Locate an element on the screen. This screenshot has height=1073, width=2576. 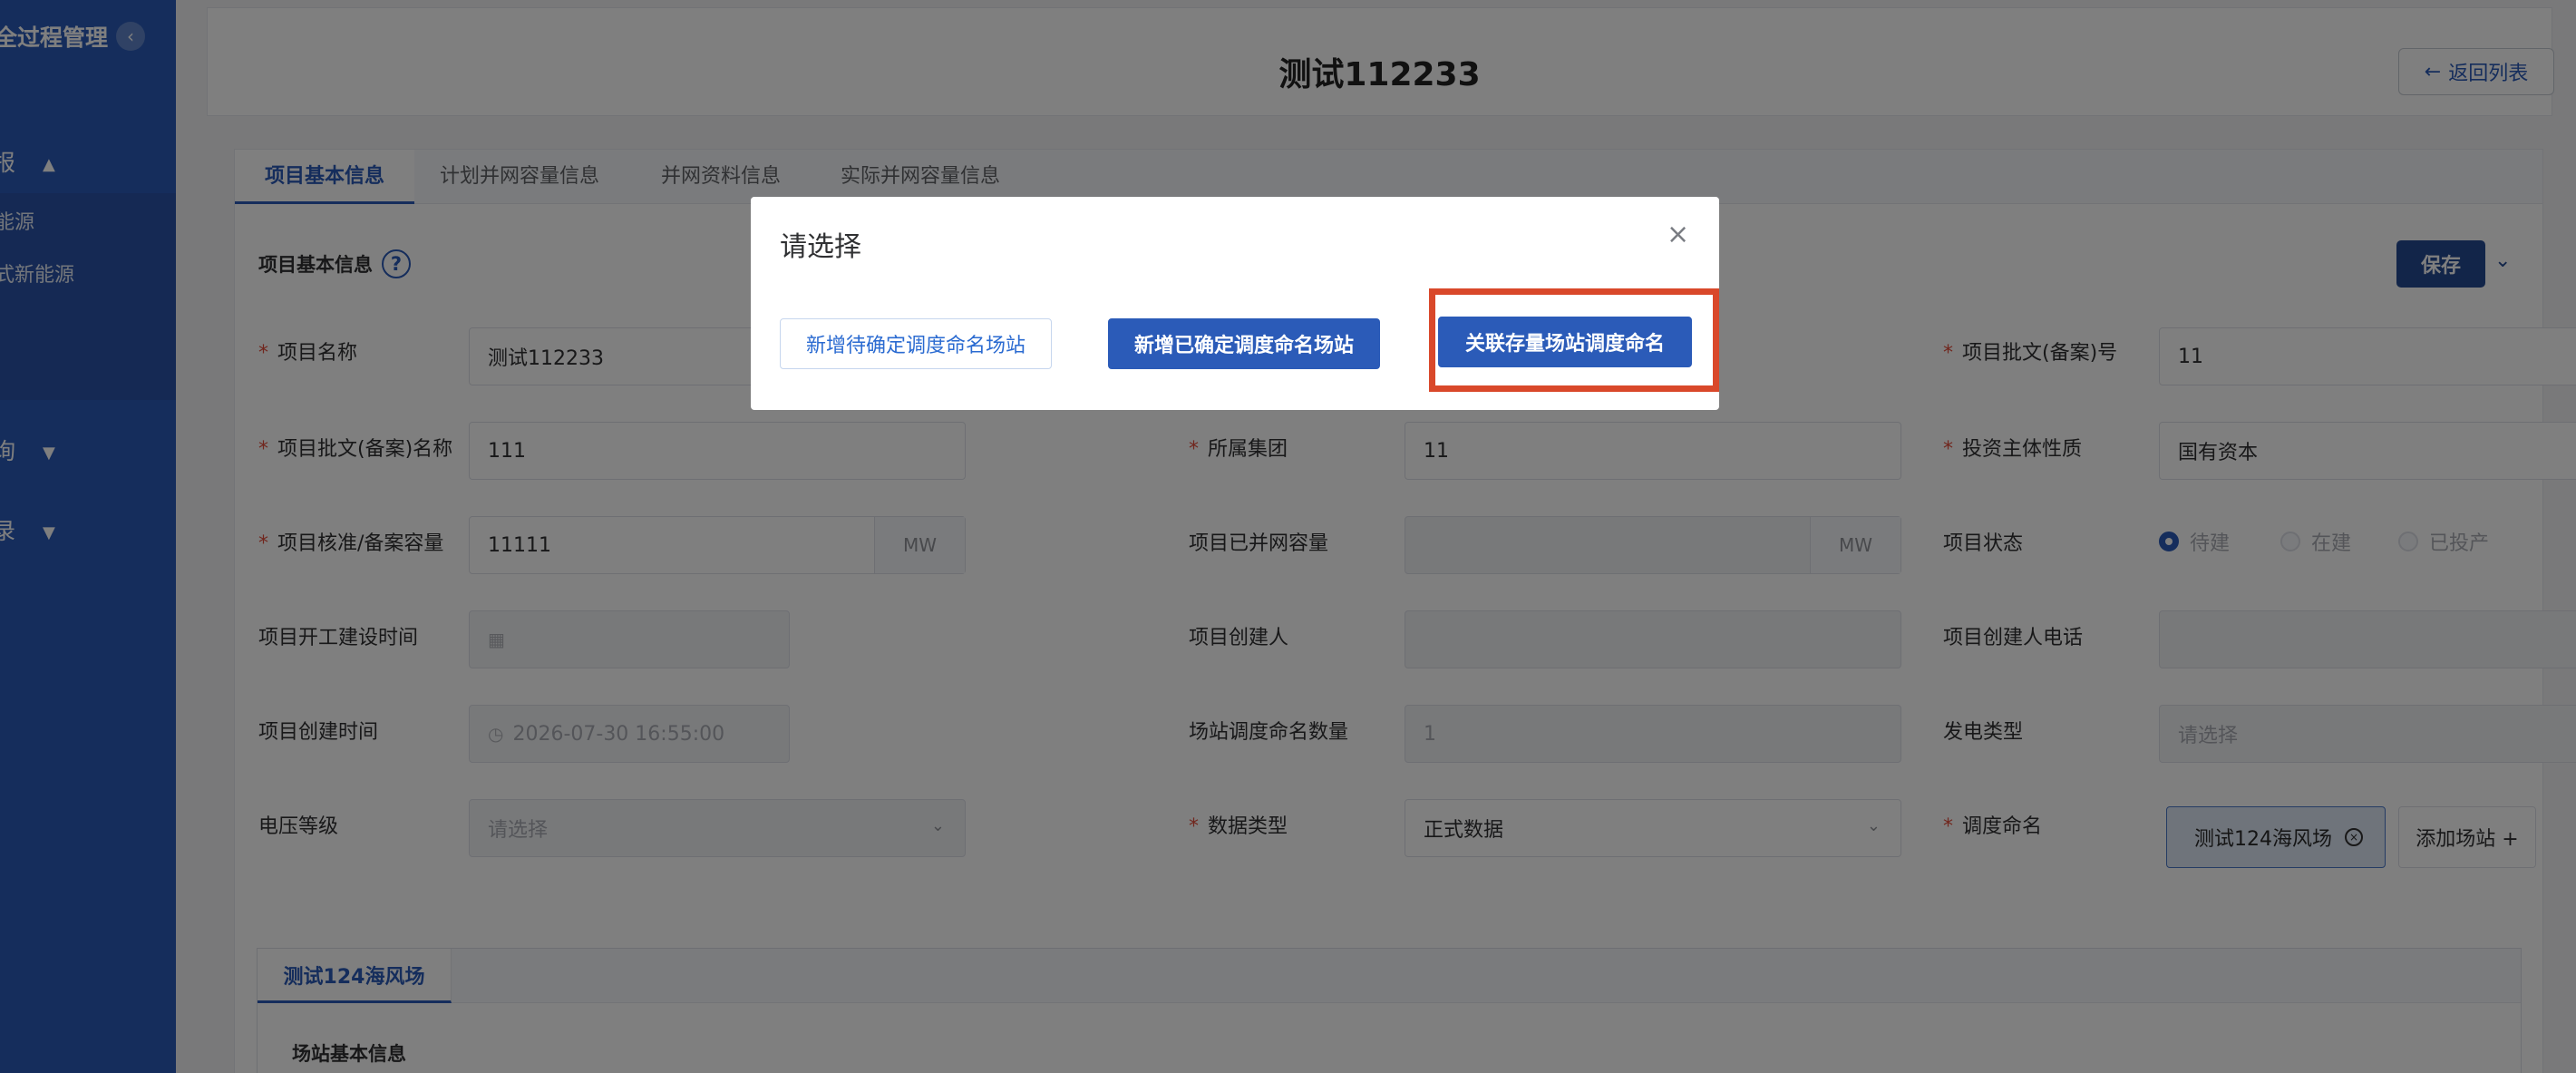
add-pending-station-button: 新增待确定调度命名场站 is located at coordinates (916, 343).